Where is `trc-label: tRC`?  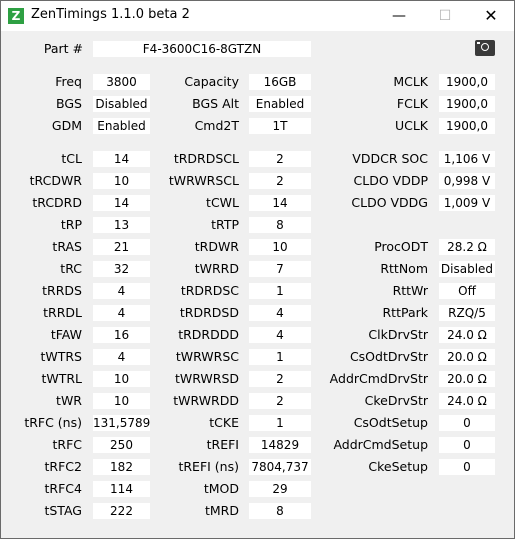 trc-label: tRC is located at coordinates (71, 268).